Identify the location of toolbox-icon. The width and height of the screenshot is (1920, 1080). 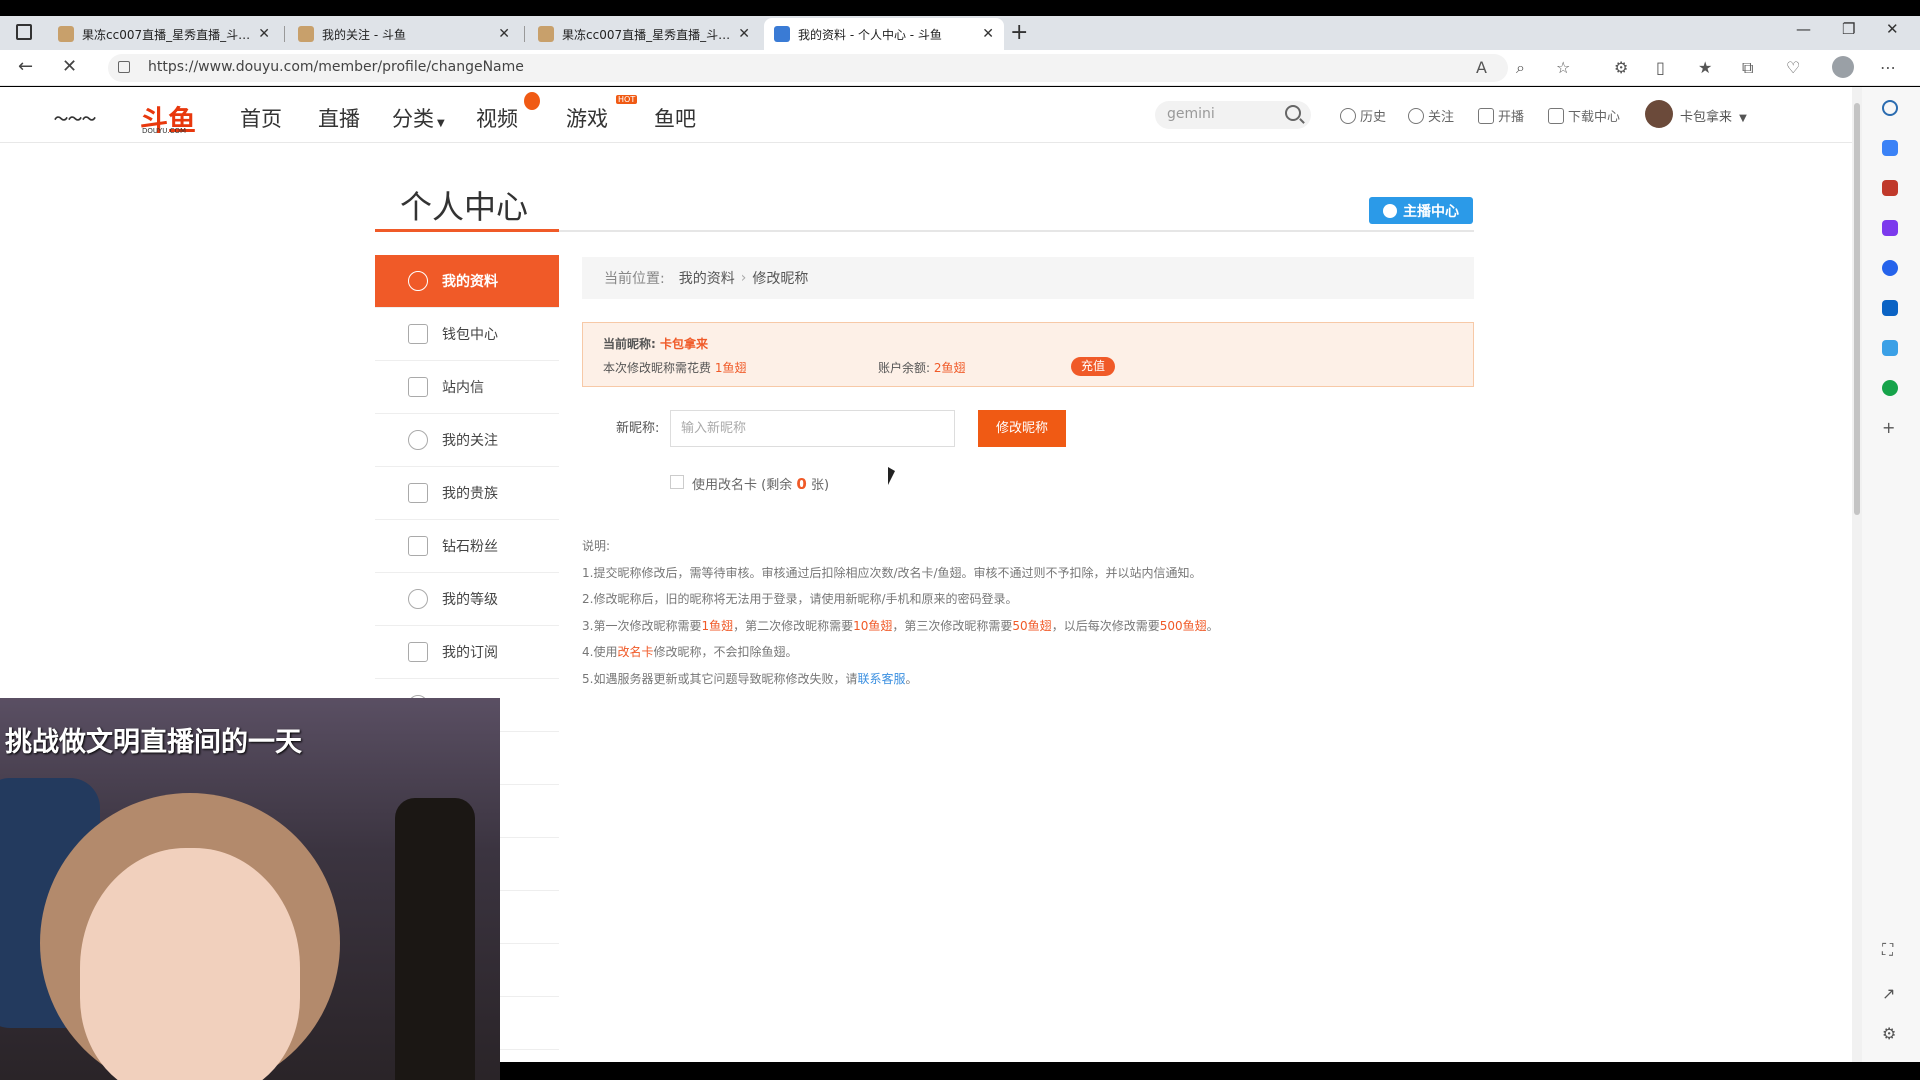
(1890, 188).